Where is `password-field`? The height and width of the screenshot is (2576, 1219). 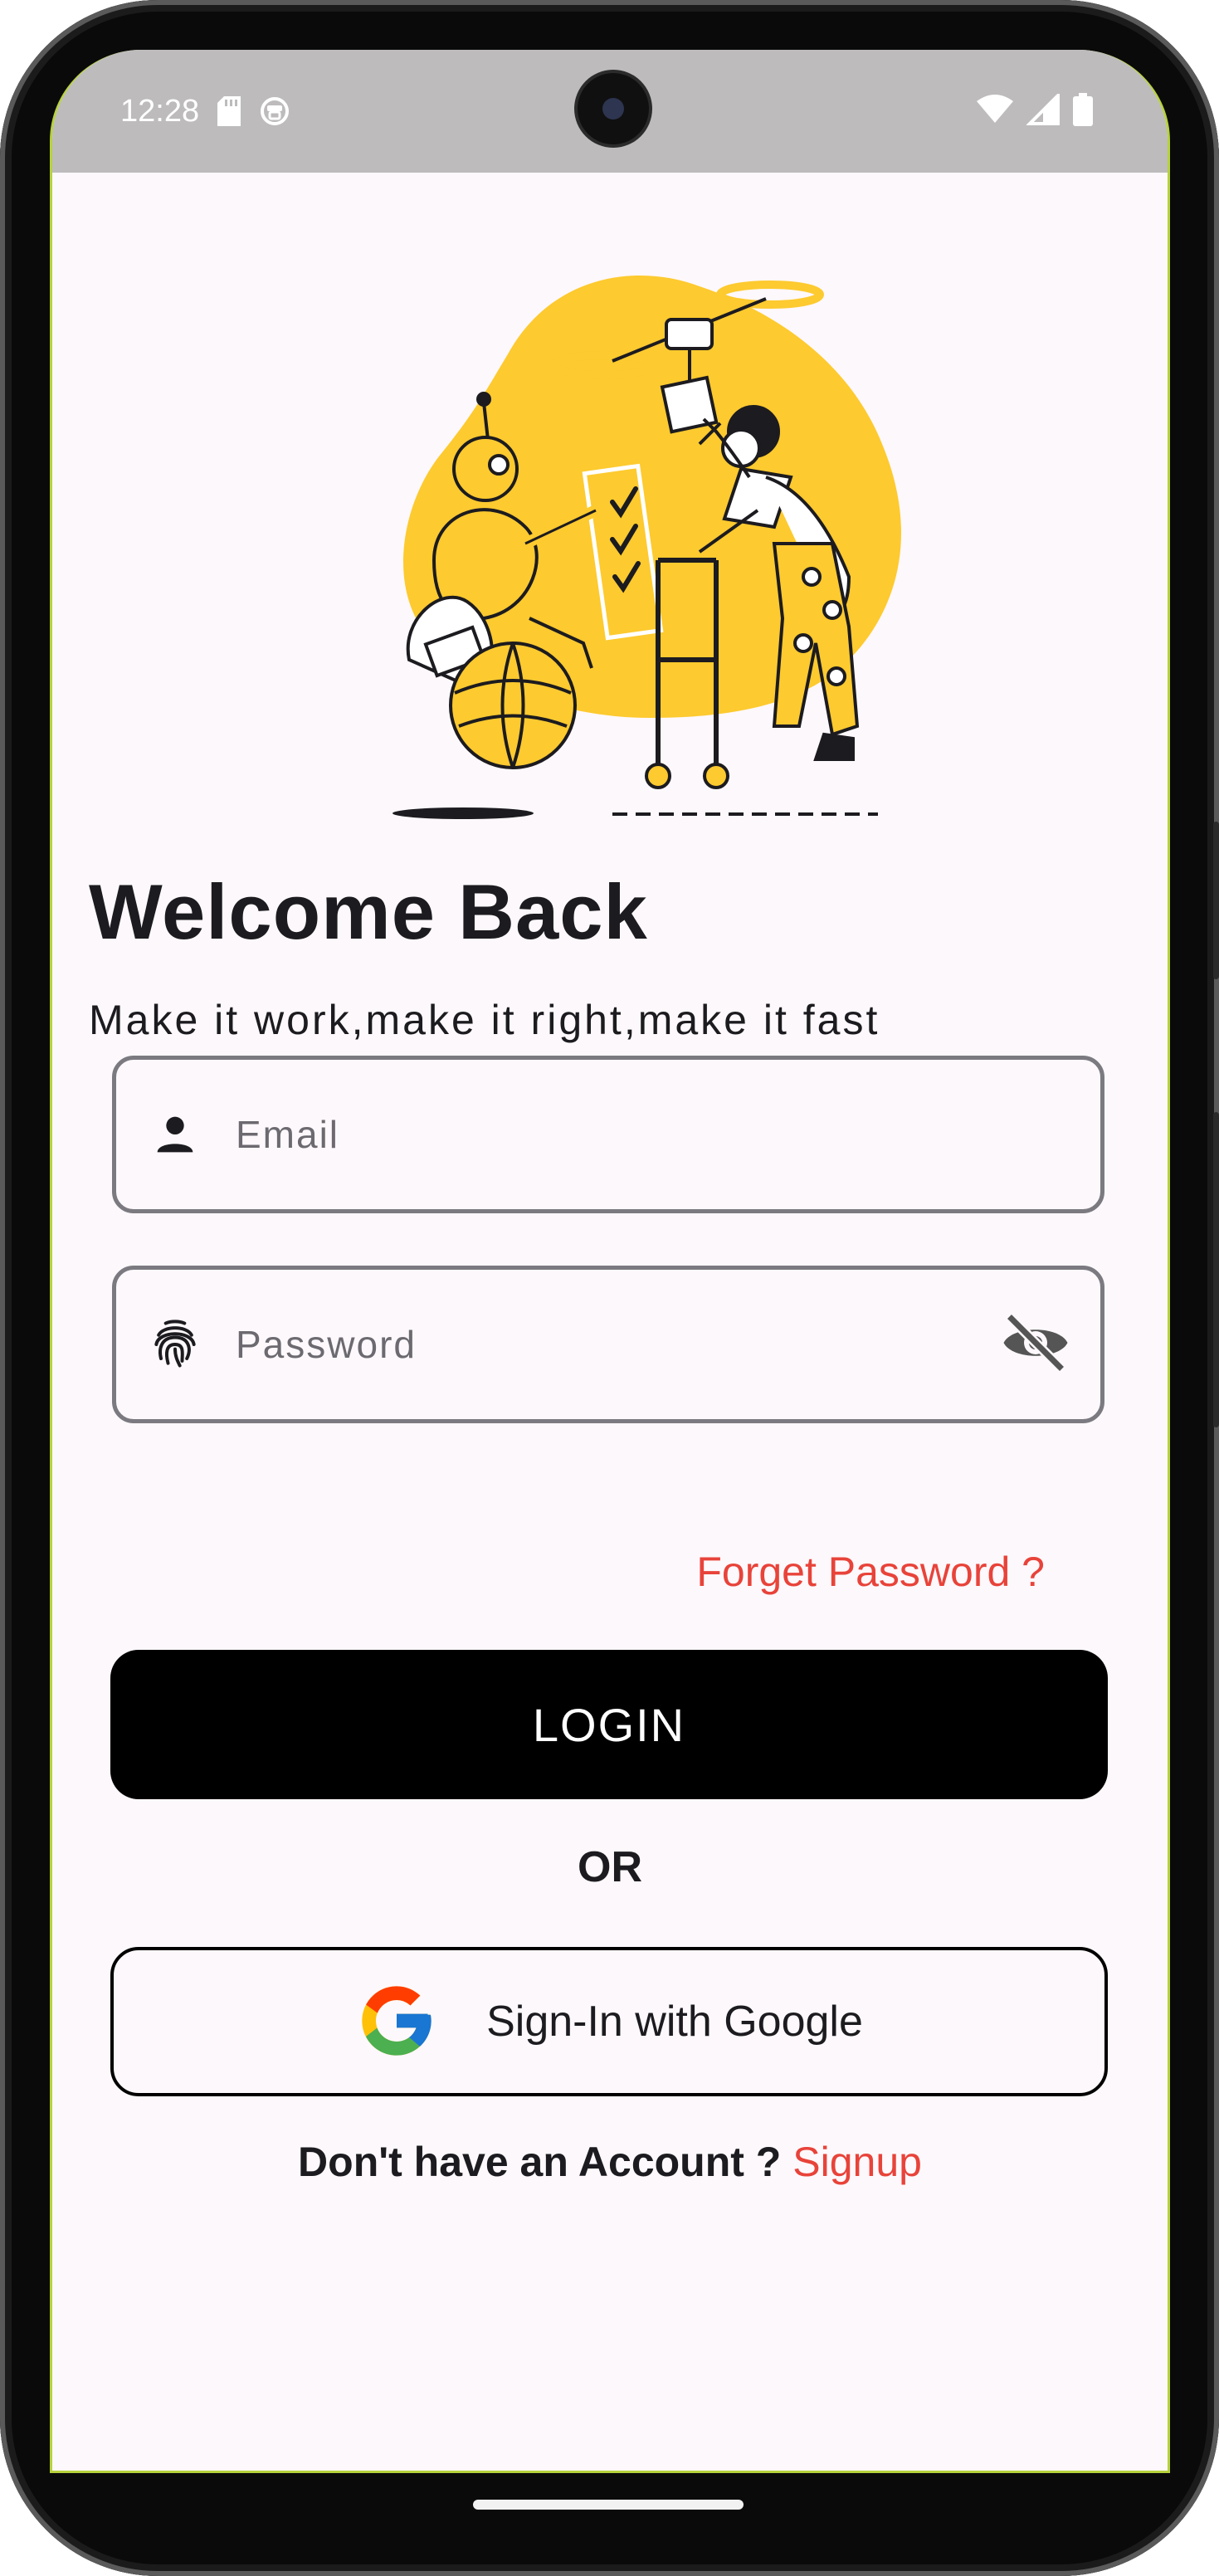 password-field is located at coordinates (608, 1345).